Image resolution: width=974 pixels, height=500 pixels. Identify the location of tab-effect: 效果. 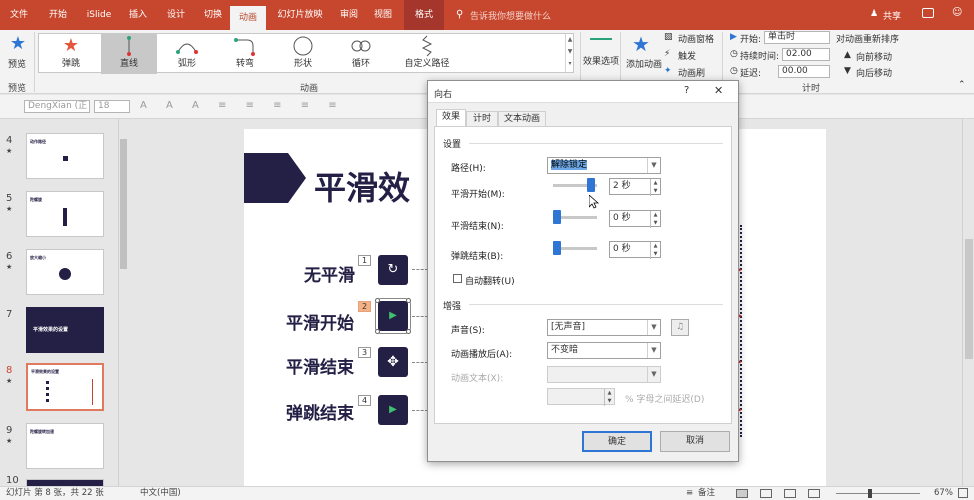
(451, 118).